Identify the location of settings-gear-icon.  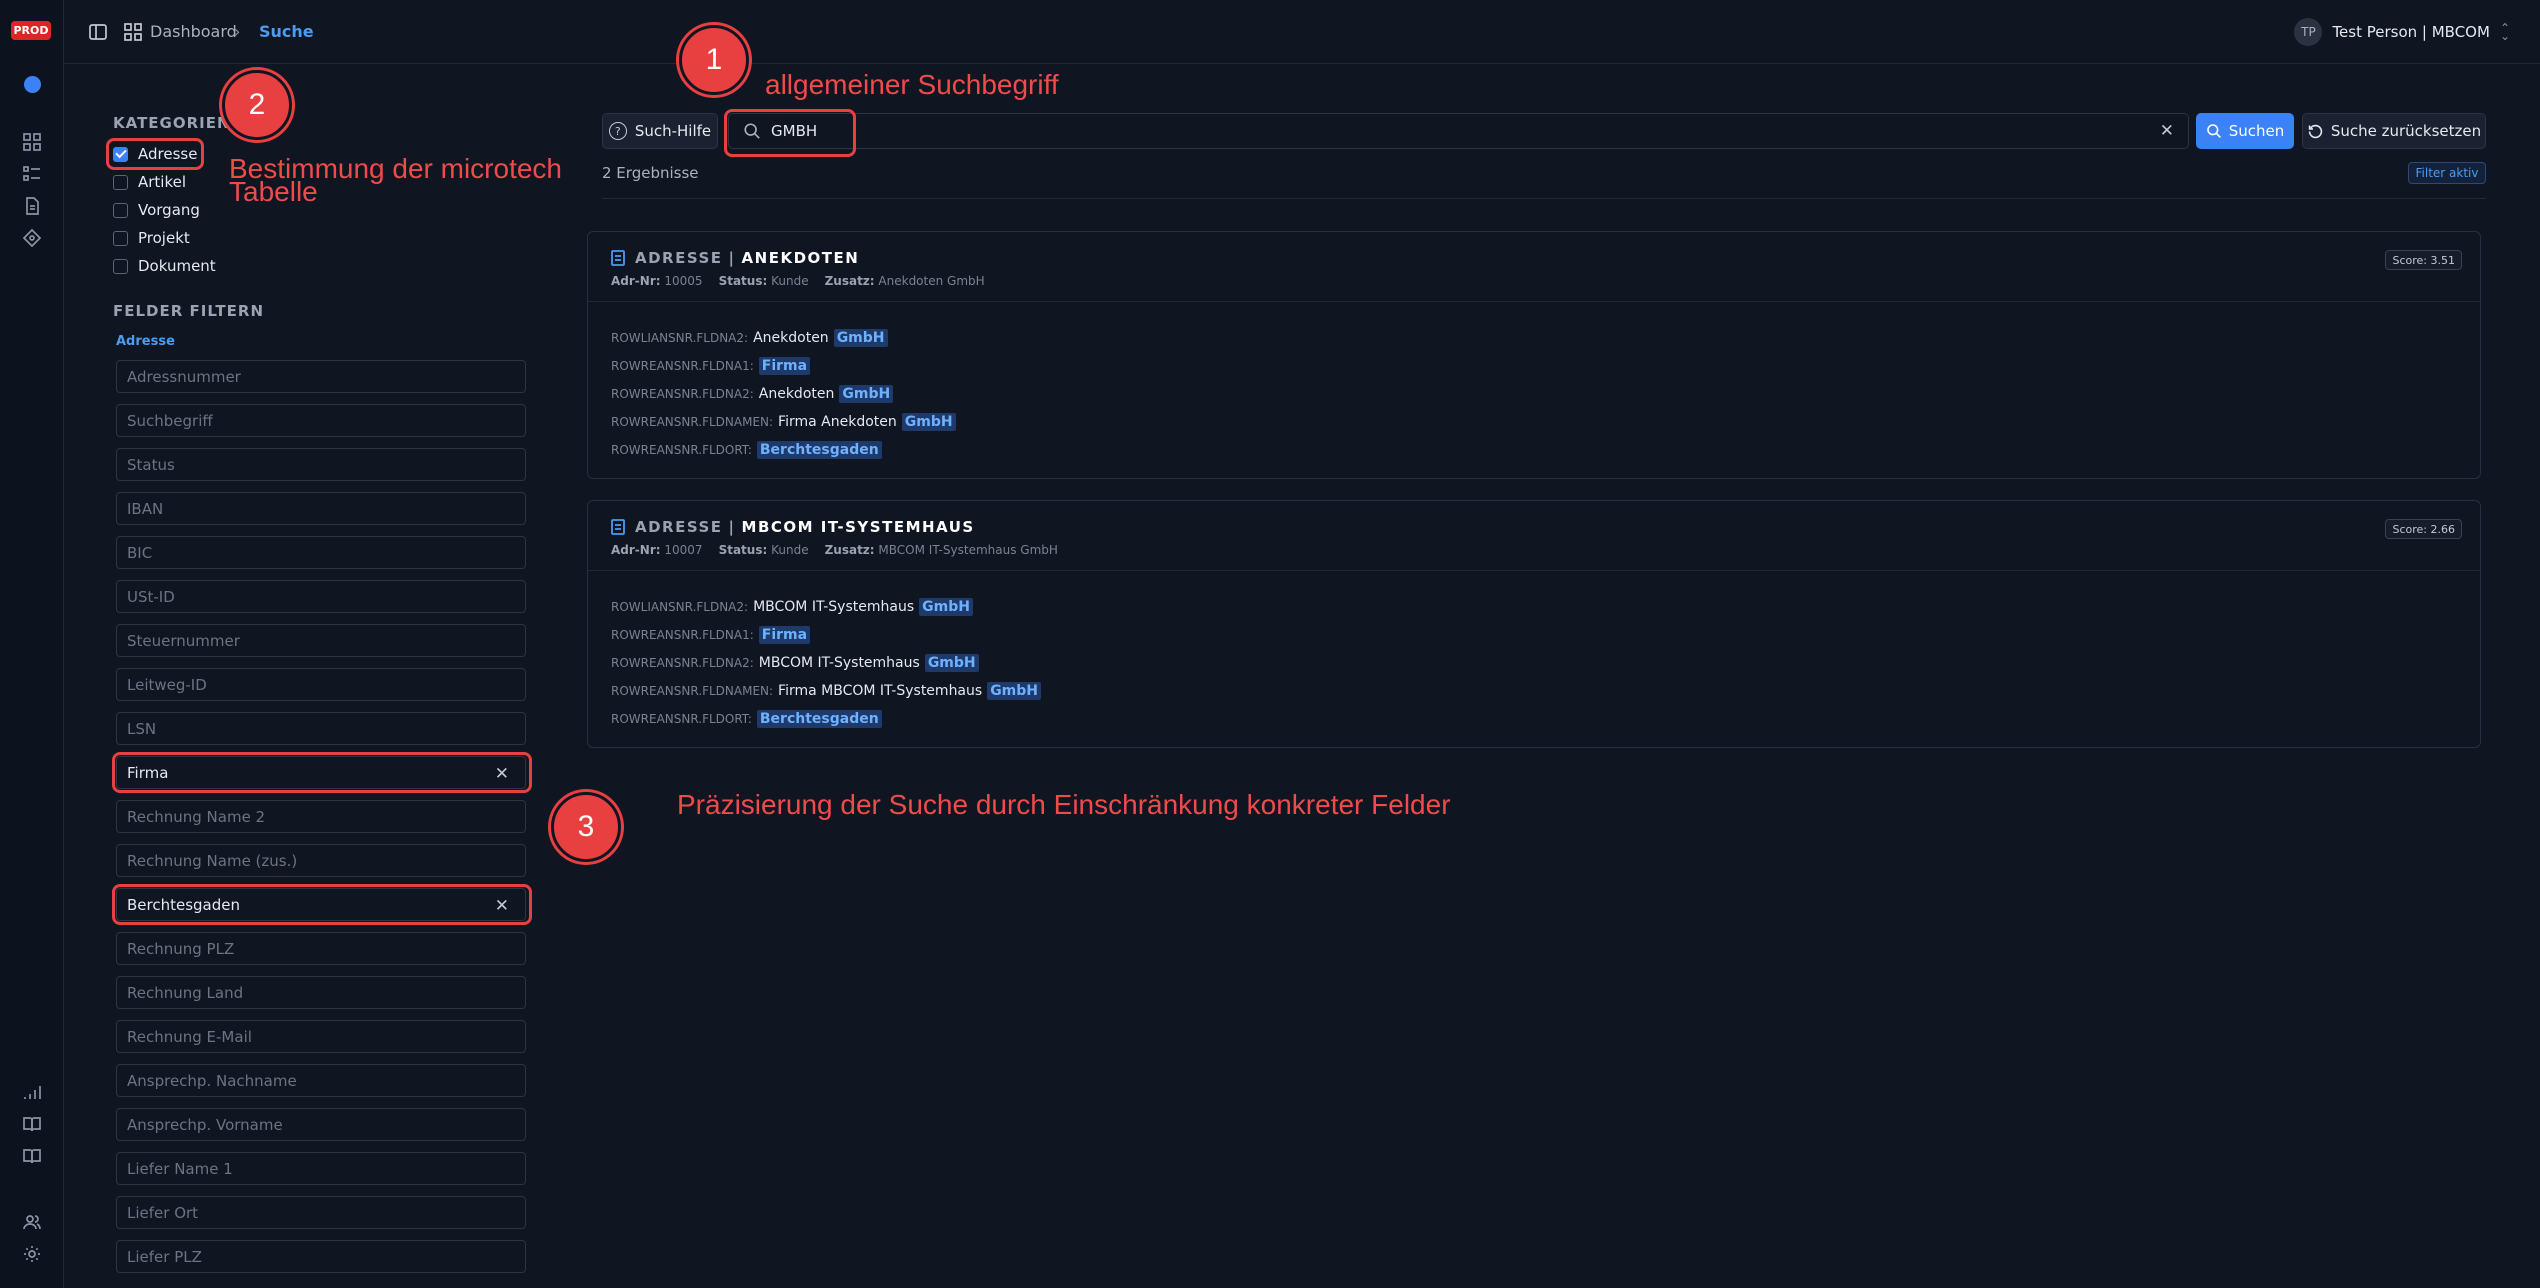
(32, 1254).